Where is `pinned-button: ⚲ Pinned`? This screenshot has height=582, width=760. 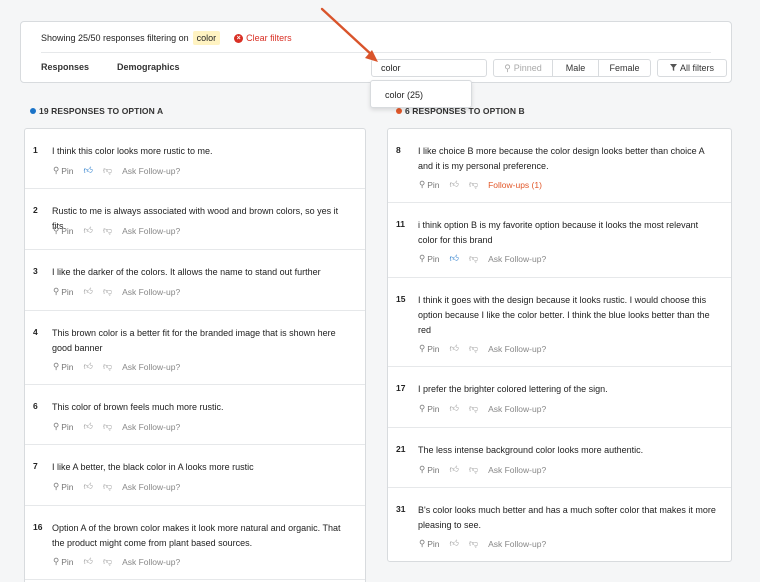 pinned-button: ⚲ Pinned is located at coordinates (523, 68).